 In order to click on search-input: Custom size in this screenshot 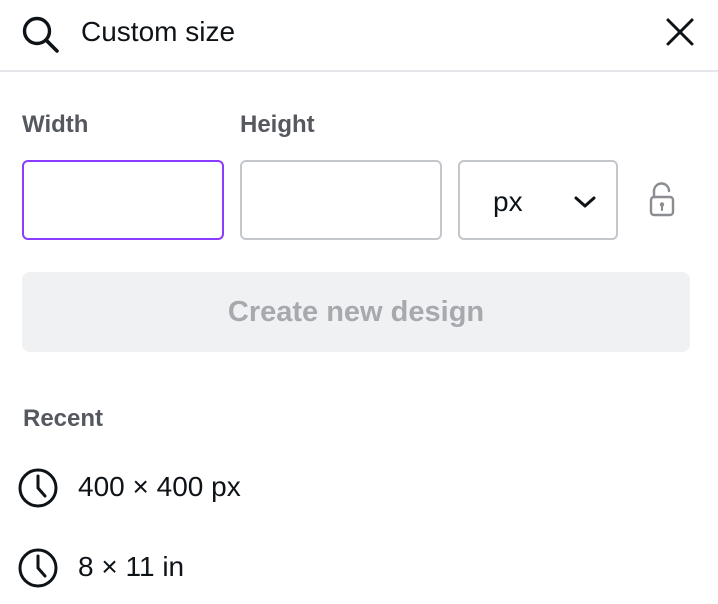, I will do `click(158, 32)`.